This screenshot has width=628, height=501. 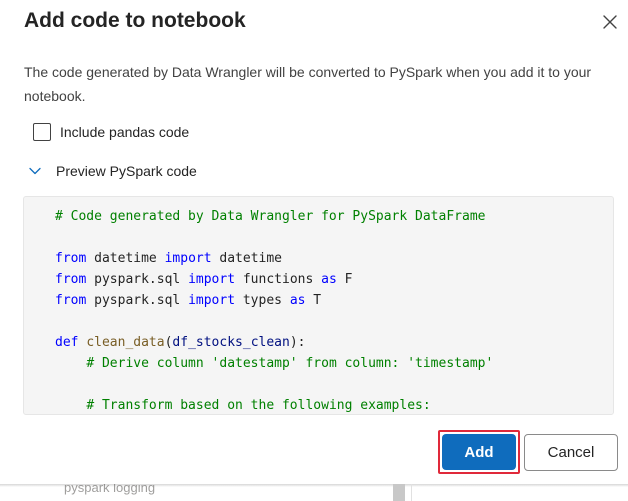 I want to click on background-scrollbar, so click(x=399, y=492).